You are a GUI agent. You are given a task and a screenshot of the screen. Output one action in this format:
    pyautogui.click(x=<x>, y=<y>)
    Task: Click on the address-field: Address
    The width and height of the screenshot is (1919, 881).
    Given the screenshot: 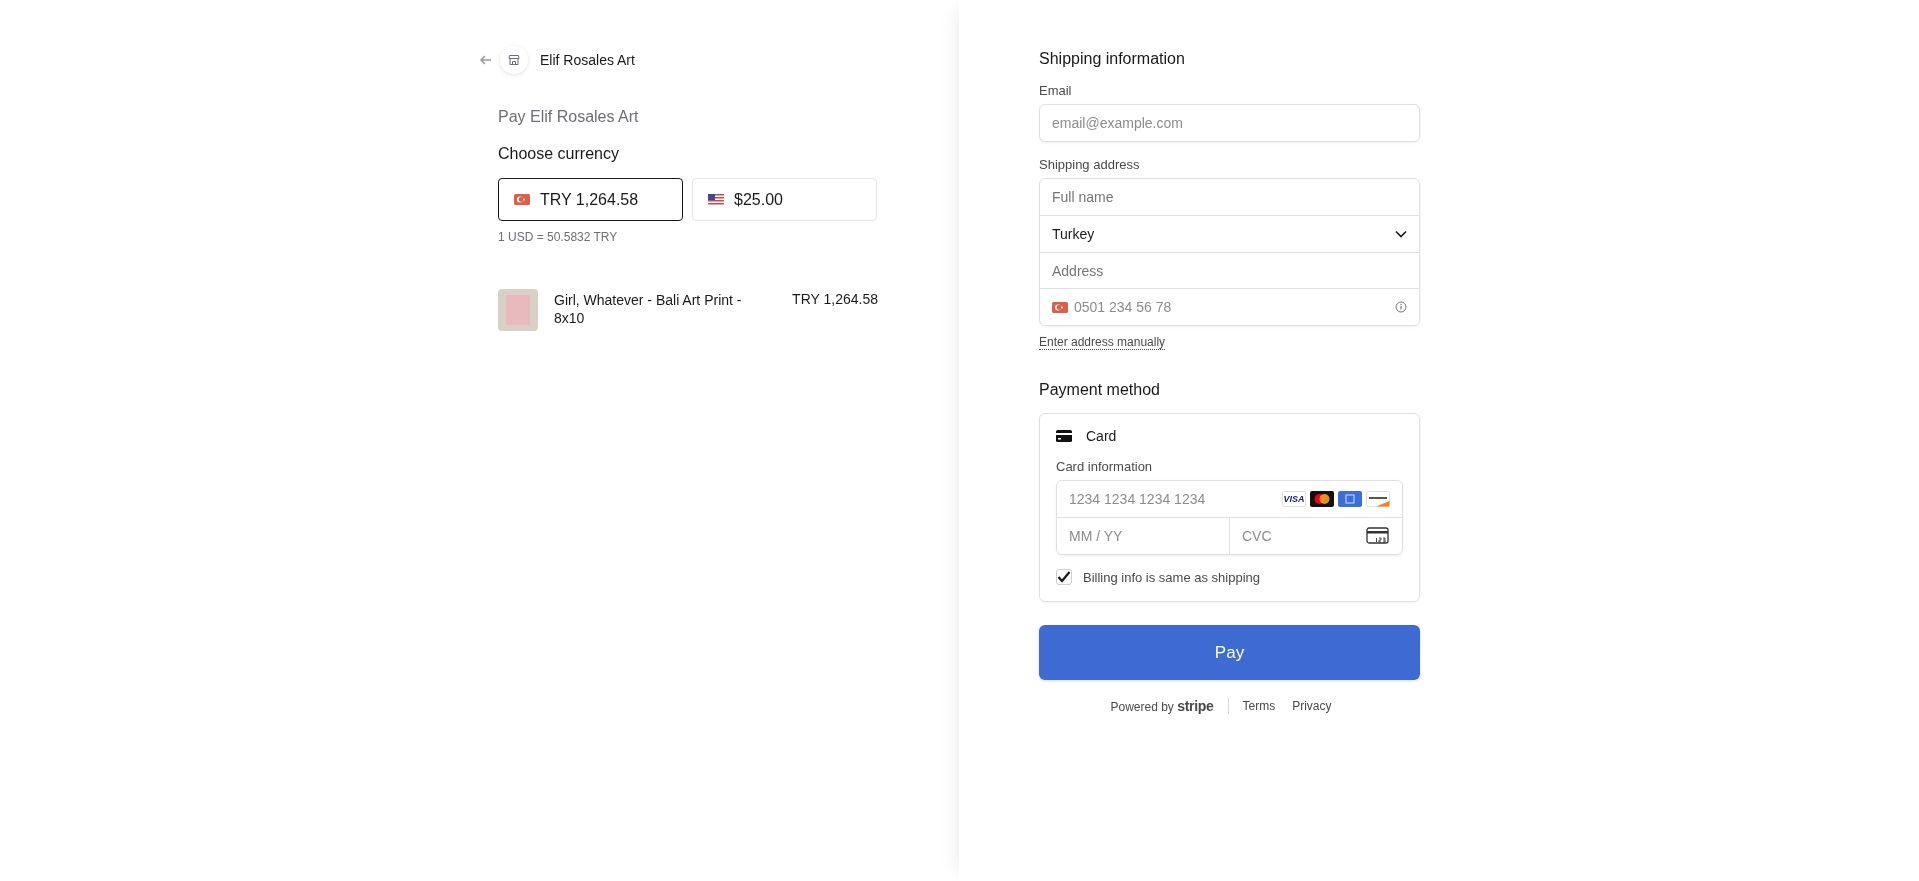 What is the action you would take?
    pyautogui.click(x=1229, y=270)
    